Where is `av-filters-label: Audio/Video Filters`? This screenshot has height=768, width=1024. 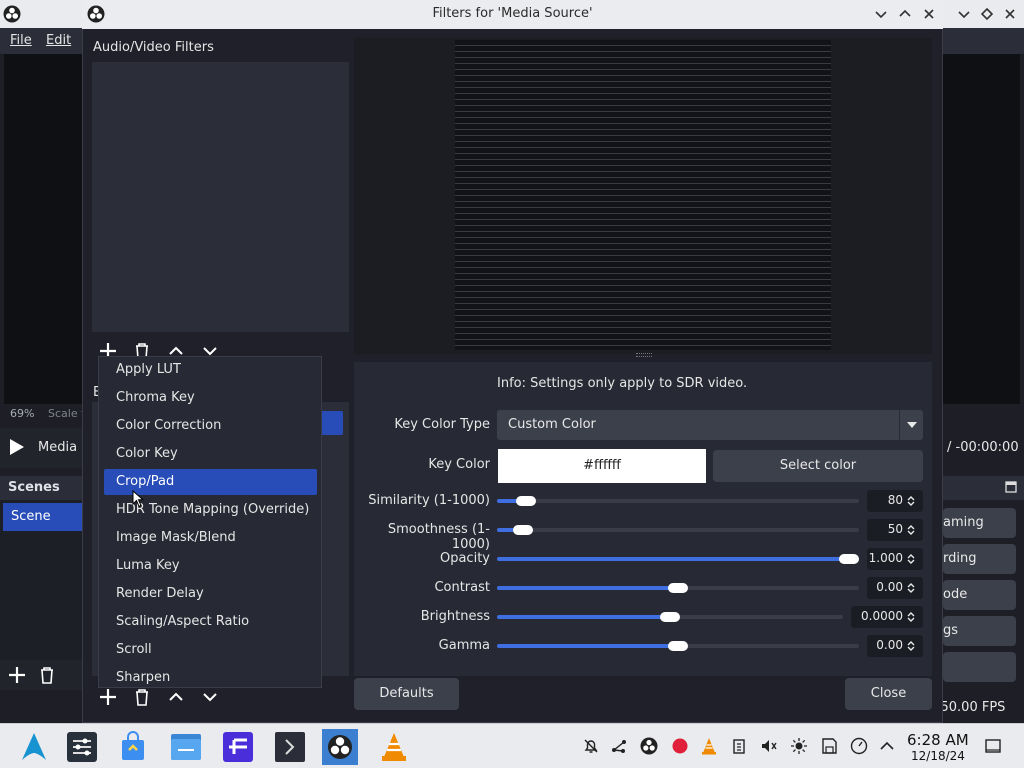 av-filters-label: Audio/Video Filters is located at coordinates (153, 47).